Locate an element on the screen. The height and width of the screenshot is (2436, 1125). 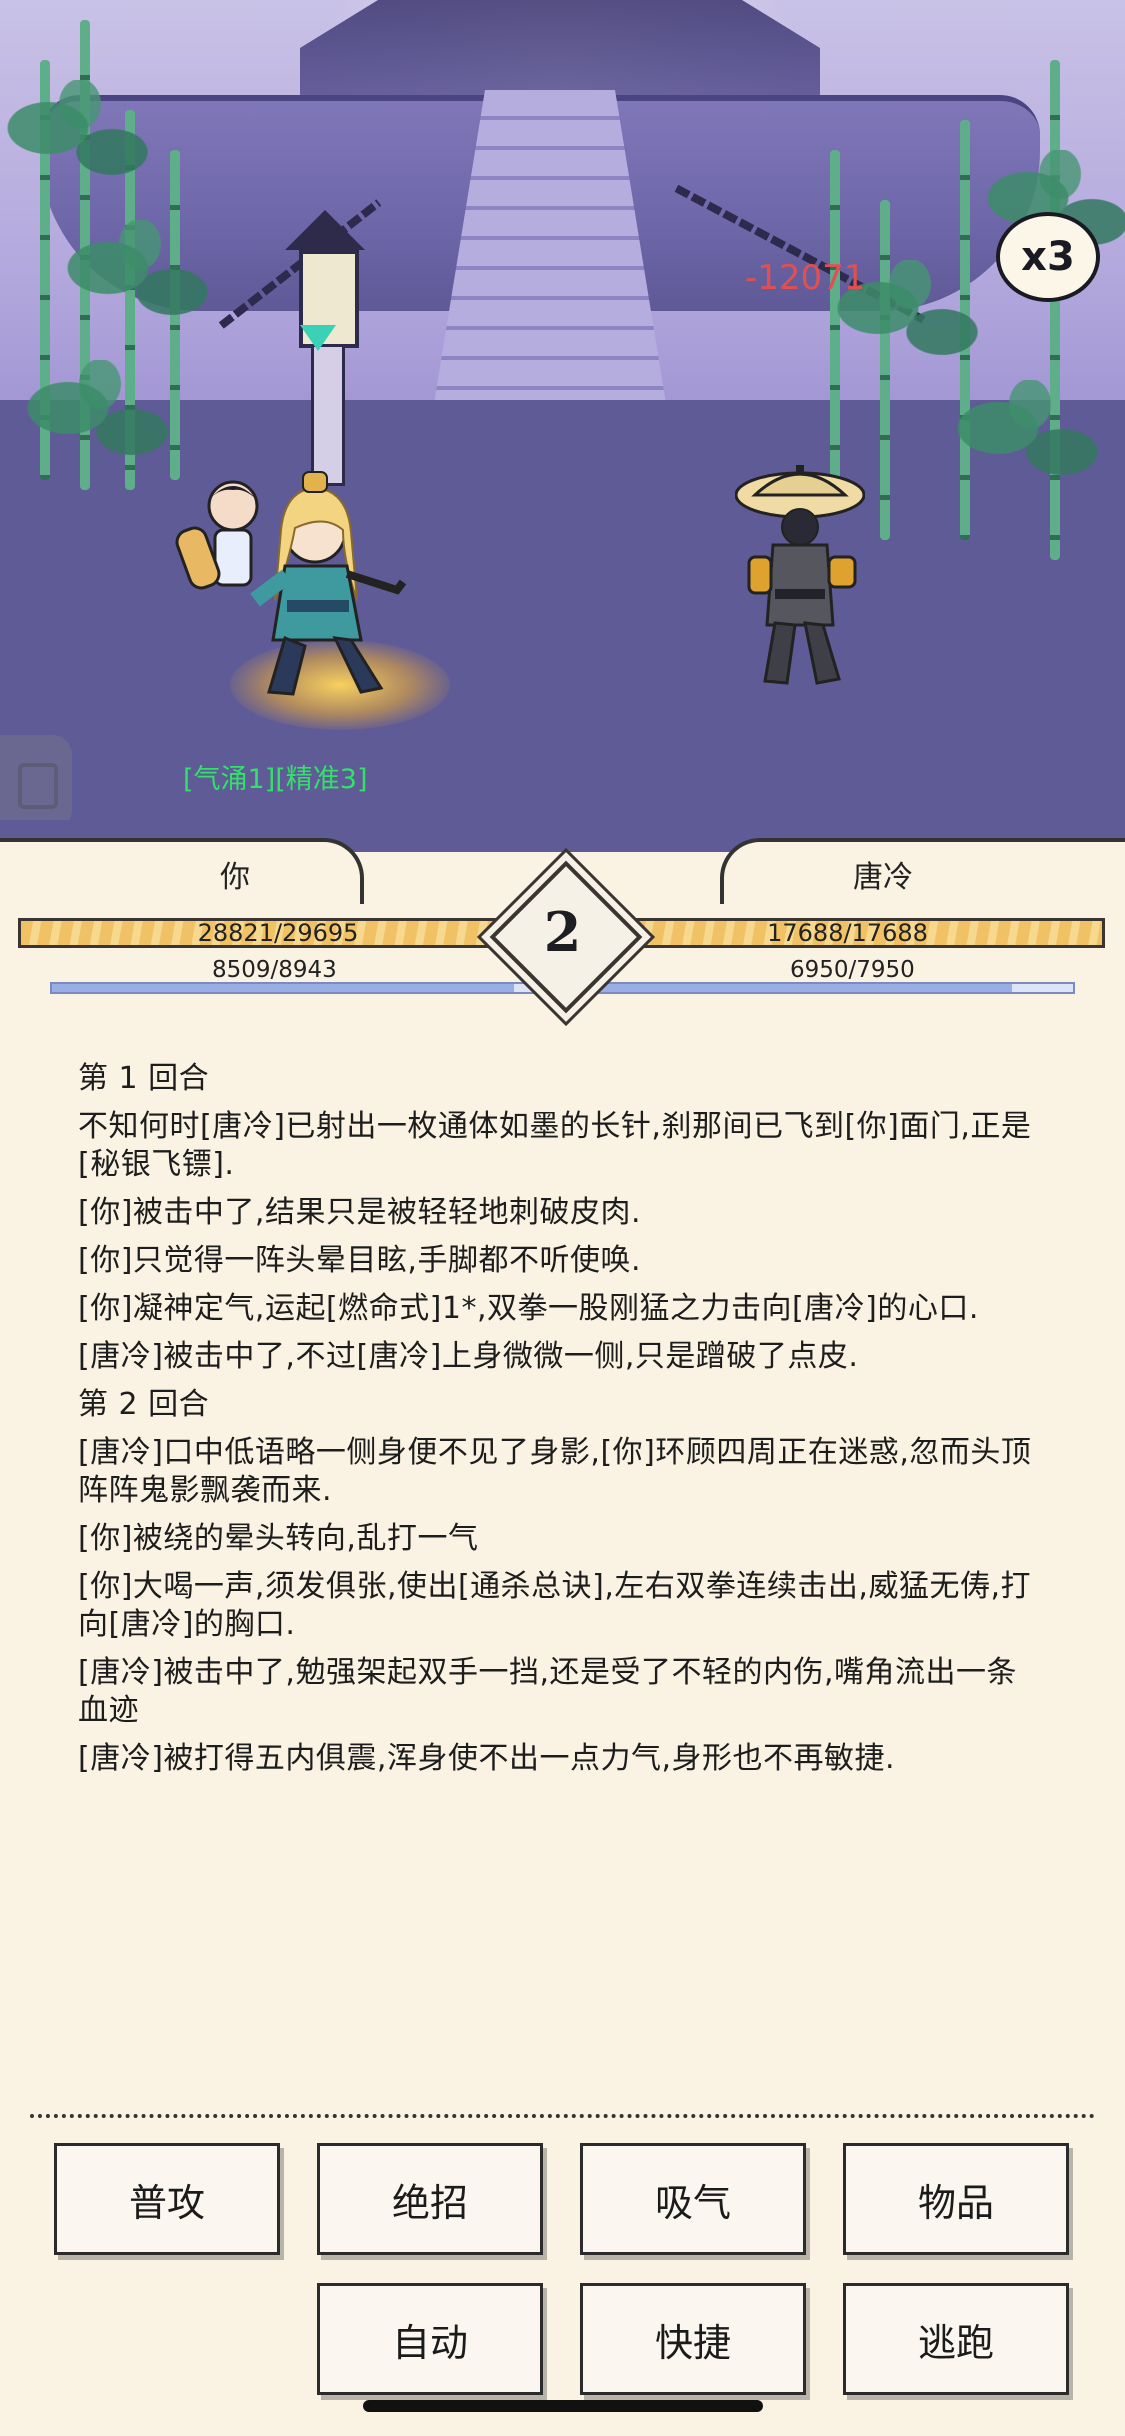
log-line: [你]被绕的晕头转向,乱打一气 is located at coordinates (278, 1538).